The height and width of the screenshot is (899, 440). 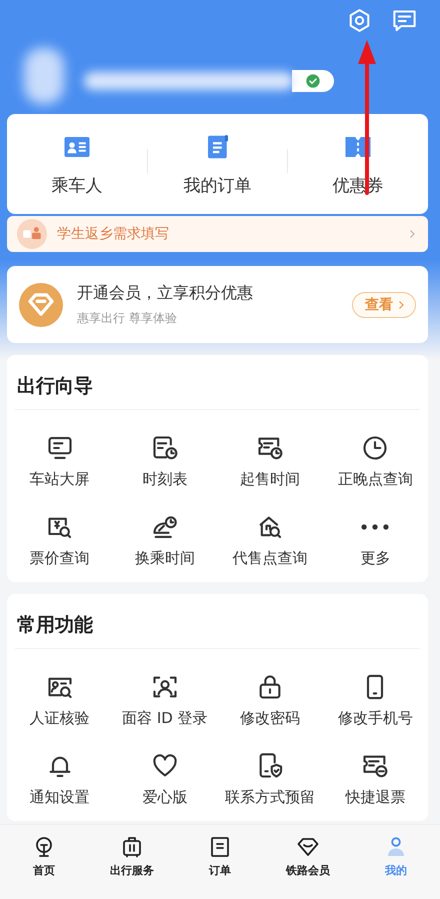 What do you see at coordinates (127, 318) in the screenshot?
I see `membership-subtitle: 惠享出行 尊享体验` at bounding box center [127, 318].